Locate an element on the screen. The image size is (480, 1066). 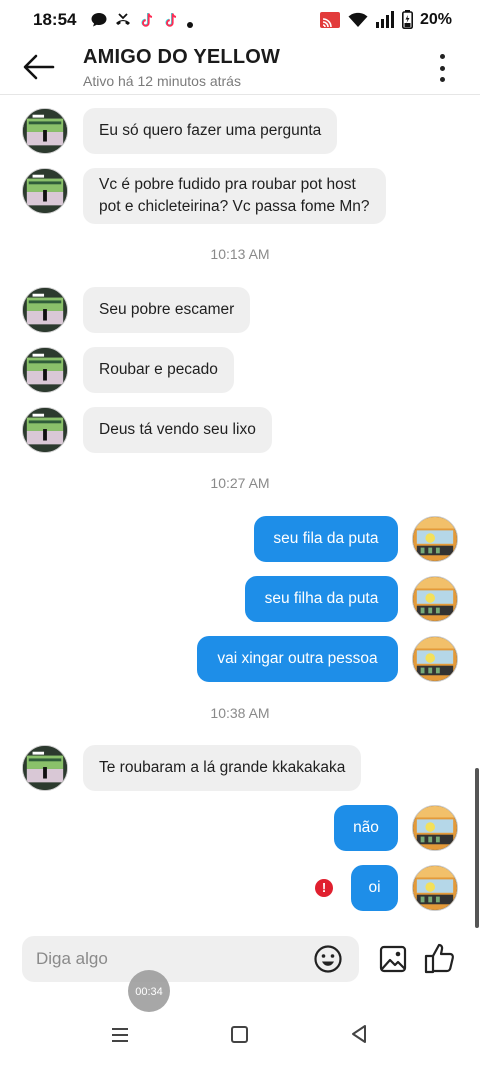
message-text-line-1: Vc é pobre fudido pra roubar pot host is located at coordinates (227, 184).